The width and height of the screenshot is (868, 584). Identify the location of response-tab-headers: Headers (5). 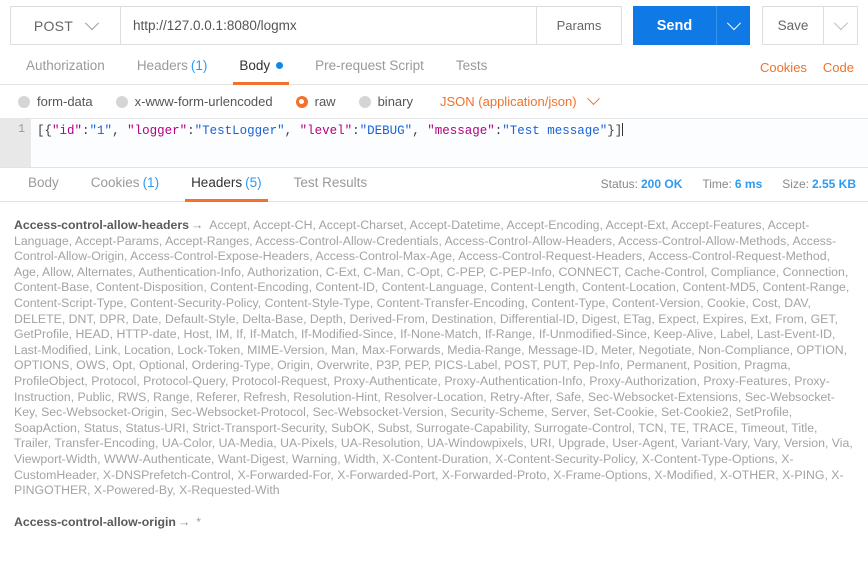
(226, 183).